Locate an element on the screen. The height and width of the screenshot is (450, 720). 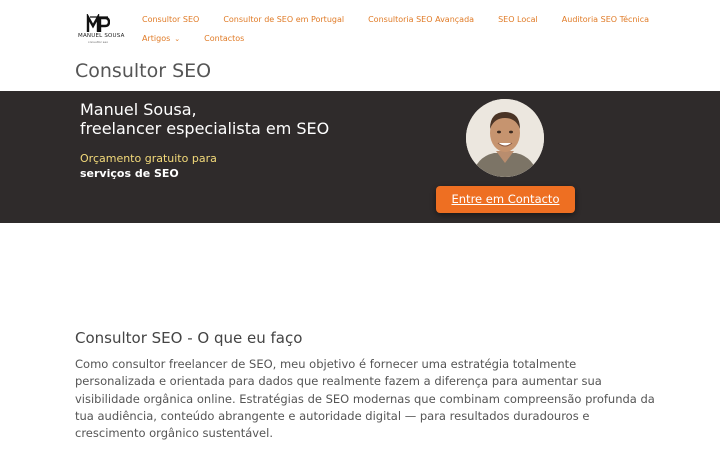
hero-offer-line: Orçamento gratuito para is located at coordinates (148, 158).